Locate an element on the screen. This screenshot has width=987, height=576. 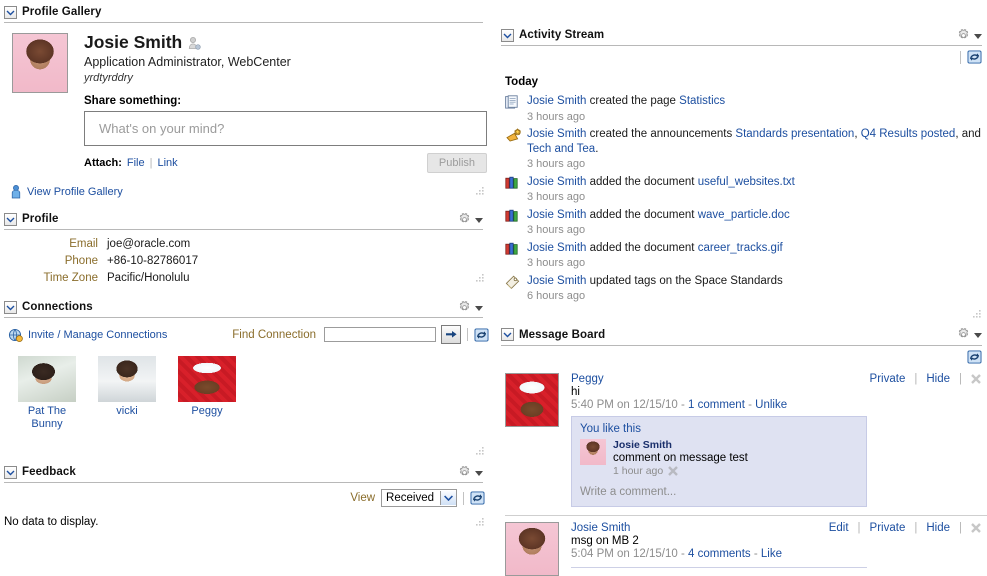
activity-object-link: Q4 Results posted is located at coordinates (908, 134).